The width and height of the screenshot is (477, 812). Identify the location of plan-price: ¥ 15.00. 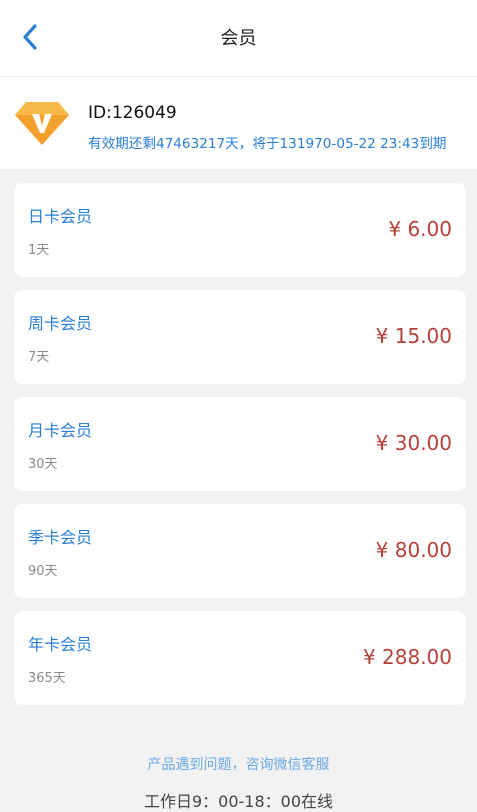
(413, 336).